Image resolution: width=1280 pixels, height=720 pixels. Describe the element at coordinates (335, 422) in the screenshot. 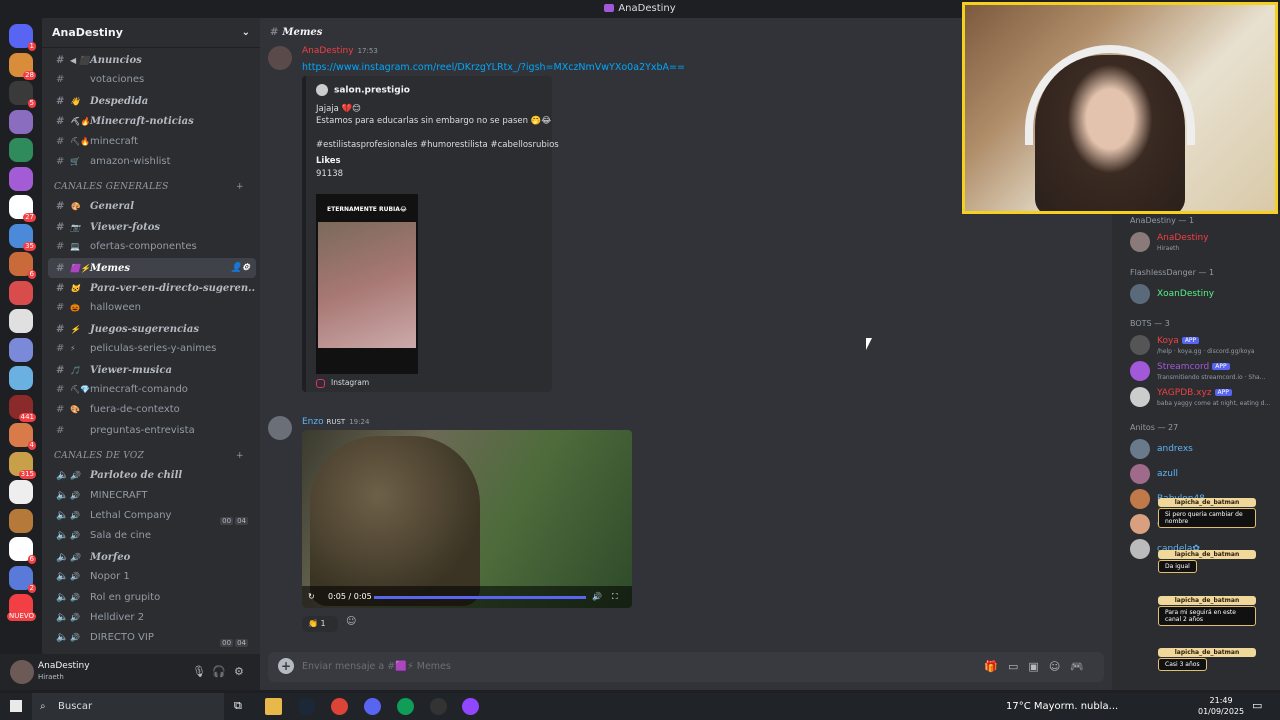

I see `message-author: Enzo RUST 19:24` at that location.